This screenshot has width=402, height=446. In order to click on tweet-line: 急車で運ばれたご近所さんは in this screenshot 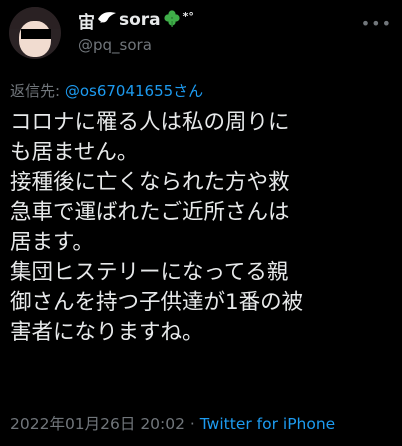, I will do `click(150, 212)`.